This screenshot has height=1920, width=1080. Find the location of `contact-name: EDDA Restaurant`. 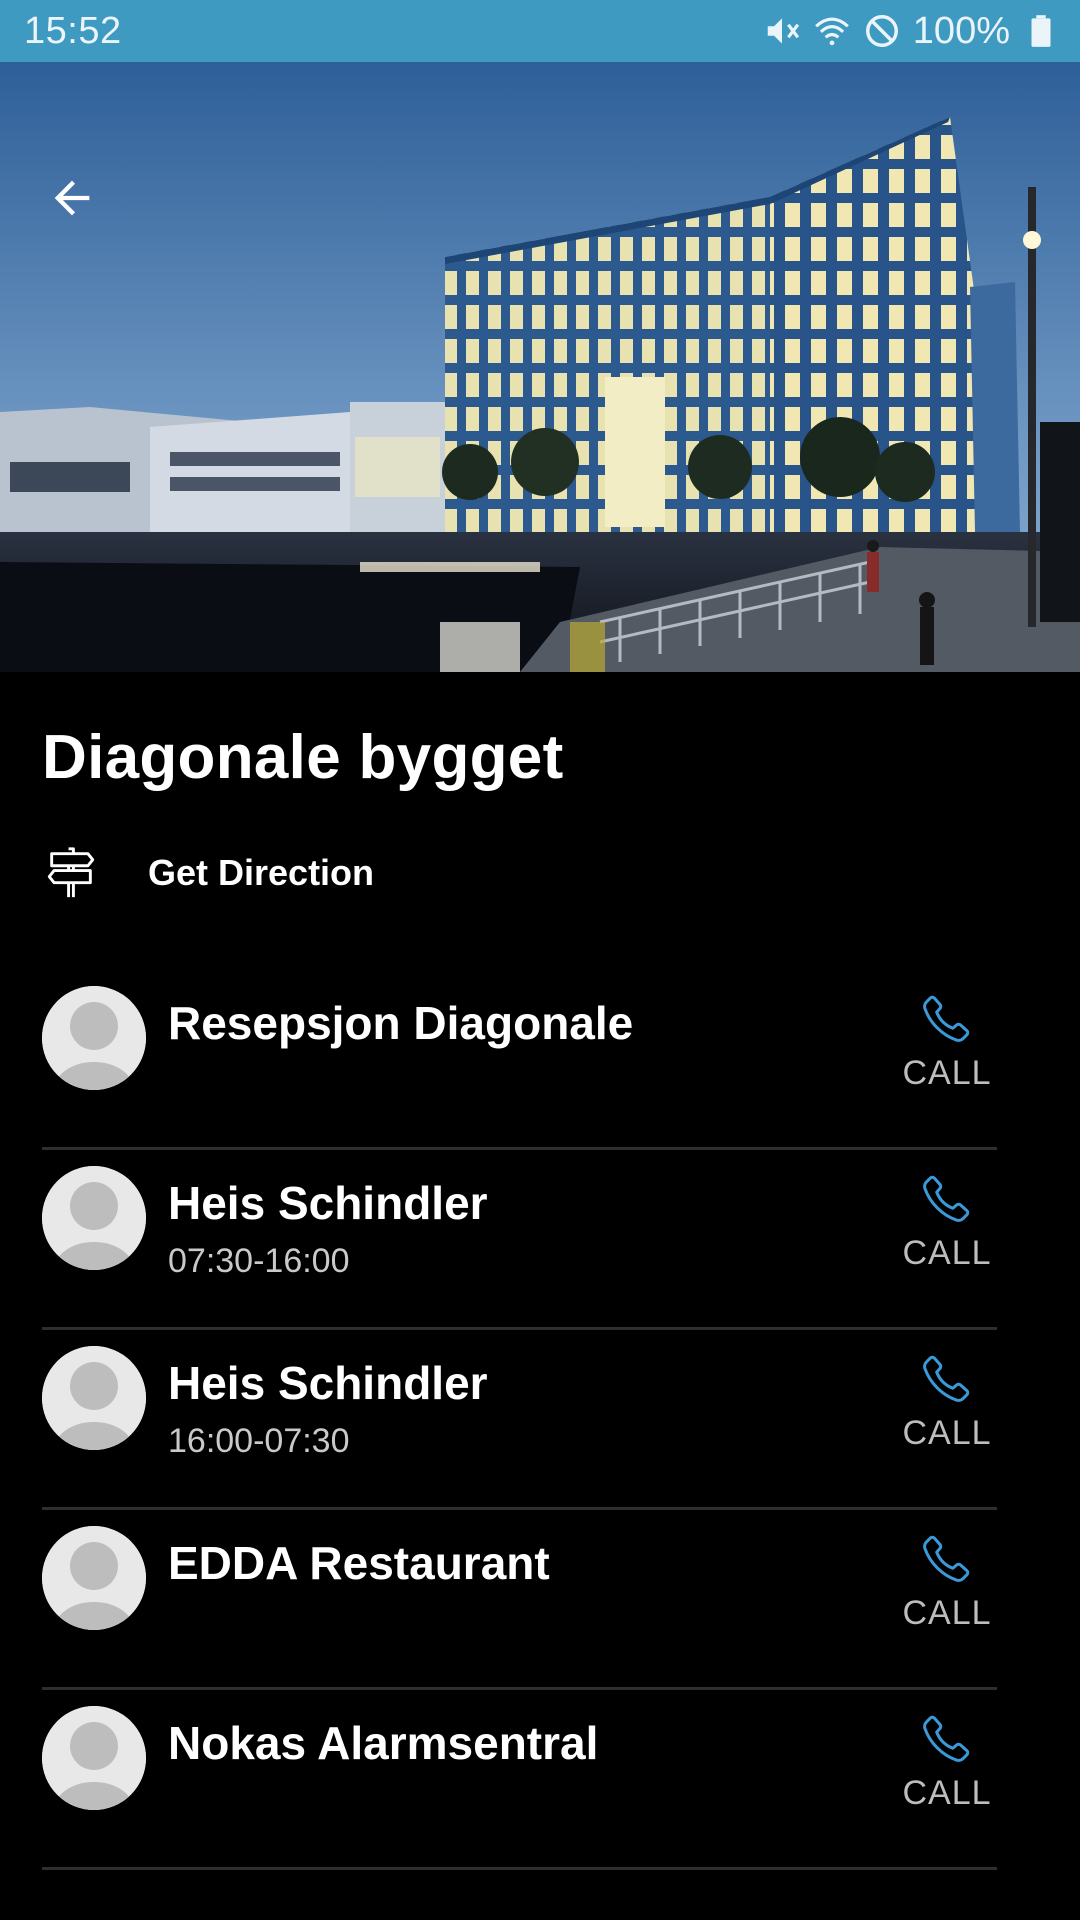

contact-name: EDDA Restaurant is located at coordinates (359, 1563).